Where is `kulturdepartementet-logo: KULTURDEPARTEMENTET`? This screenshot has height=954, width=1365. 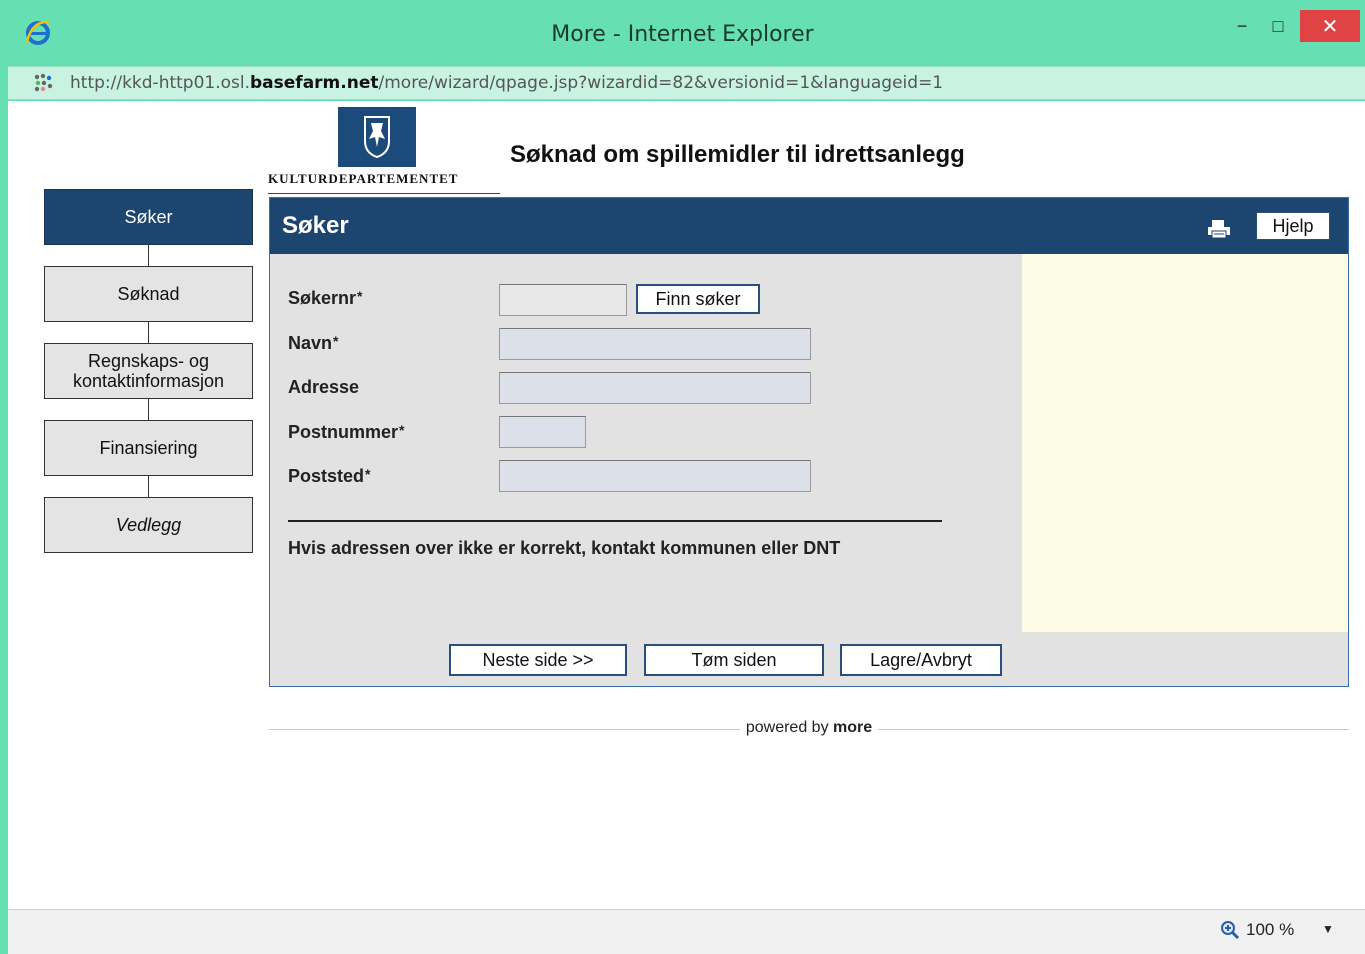
kulturdepartementet-logo: KULTURDEPARTEMENTET is located at coordinates (388, 152).